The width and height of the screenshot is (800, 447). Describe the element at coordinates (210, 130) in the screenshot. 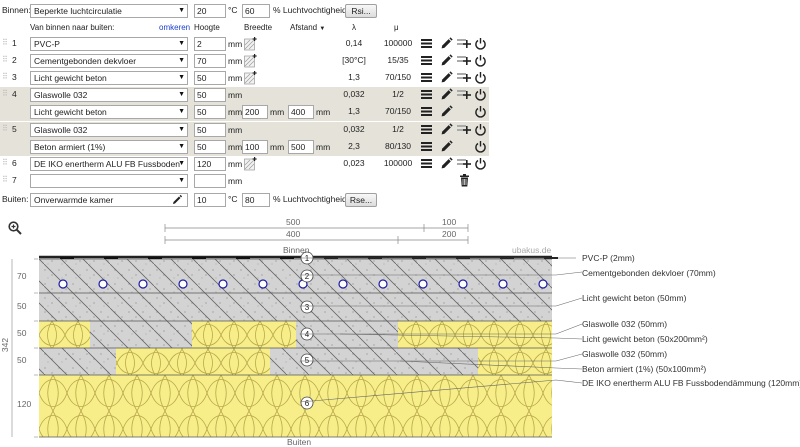

I see `layer-5-height-input: 50` at that location.